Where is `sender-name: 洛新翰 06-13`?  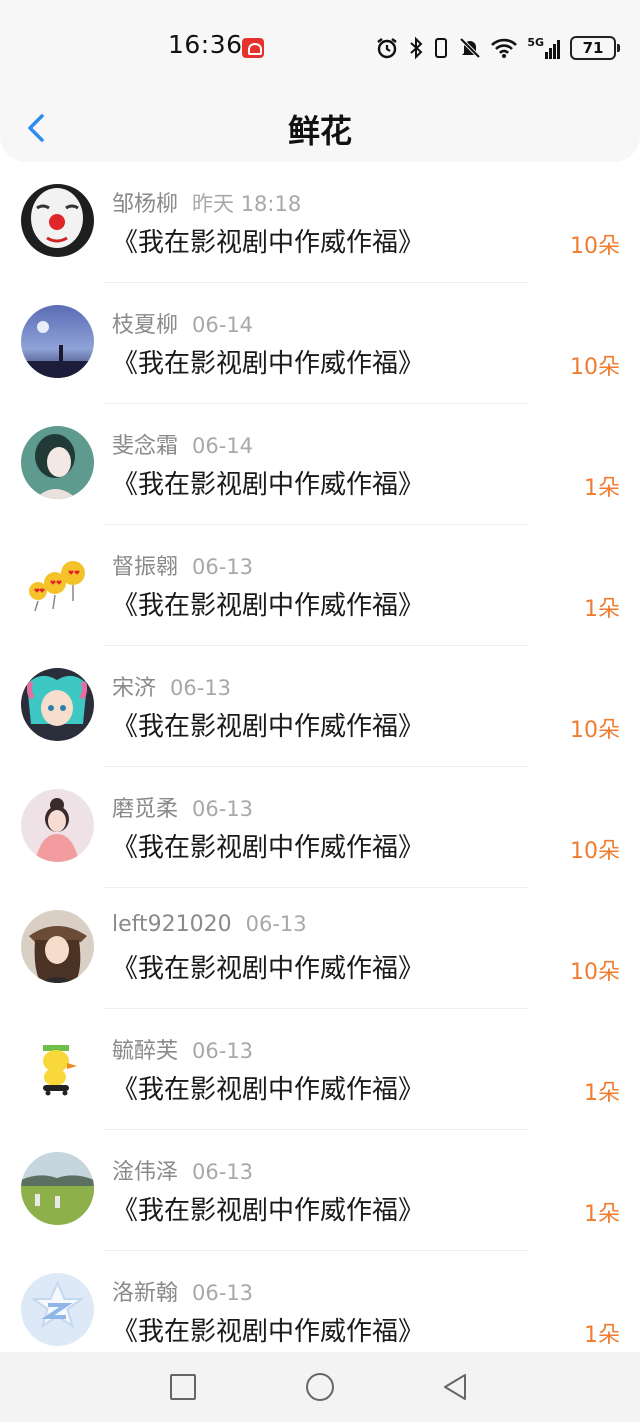
sender-name: 洛新翰 06-13 is located at coordinates (183, 1293).